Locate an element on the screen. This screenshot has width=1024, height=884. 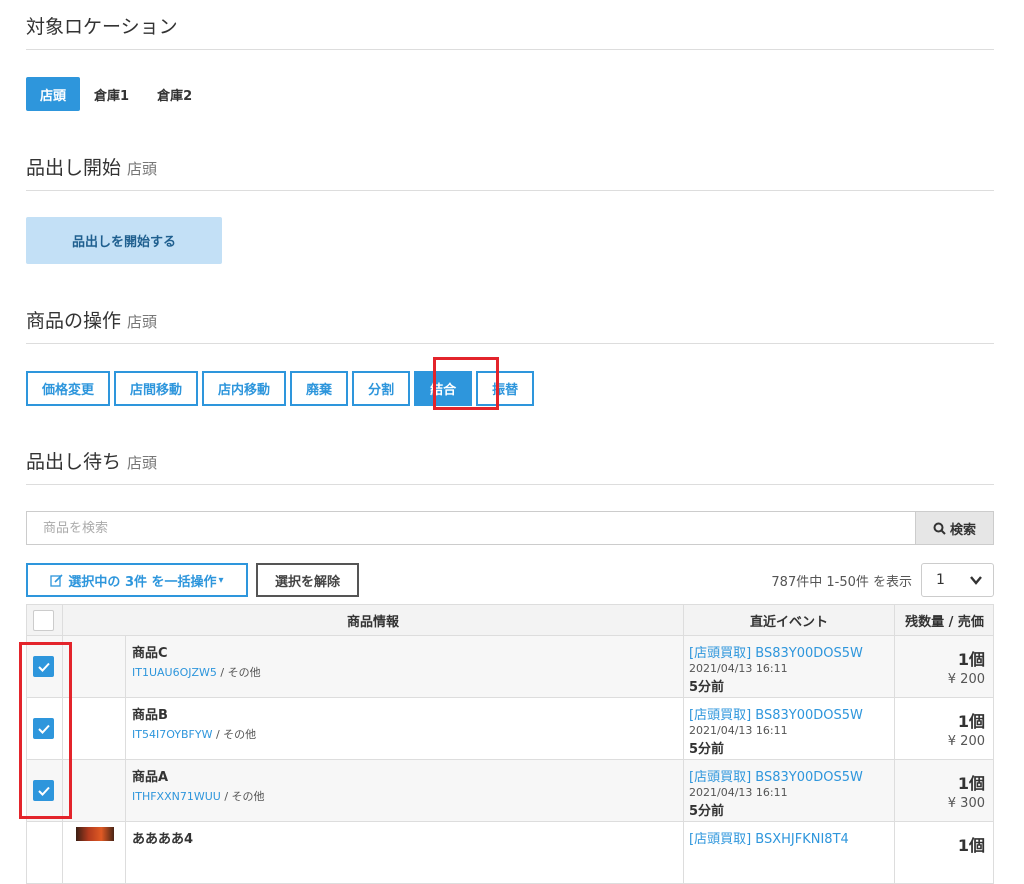
price: ¥ 300 is located at coordinates (966, 803).